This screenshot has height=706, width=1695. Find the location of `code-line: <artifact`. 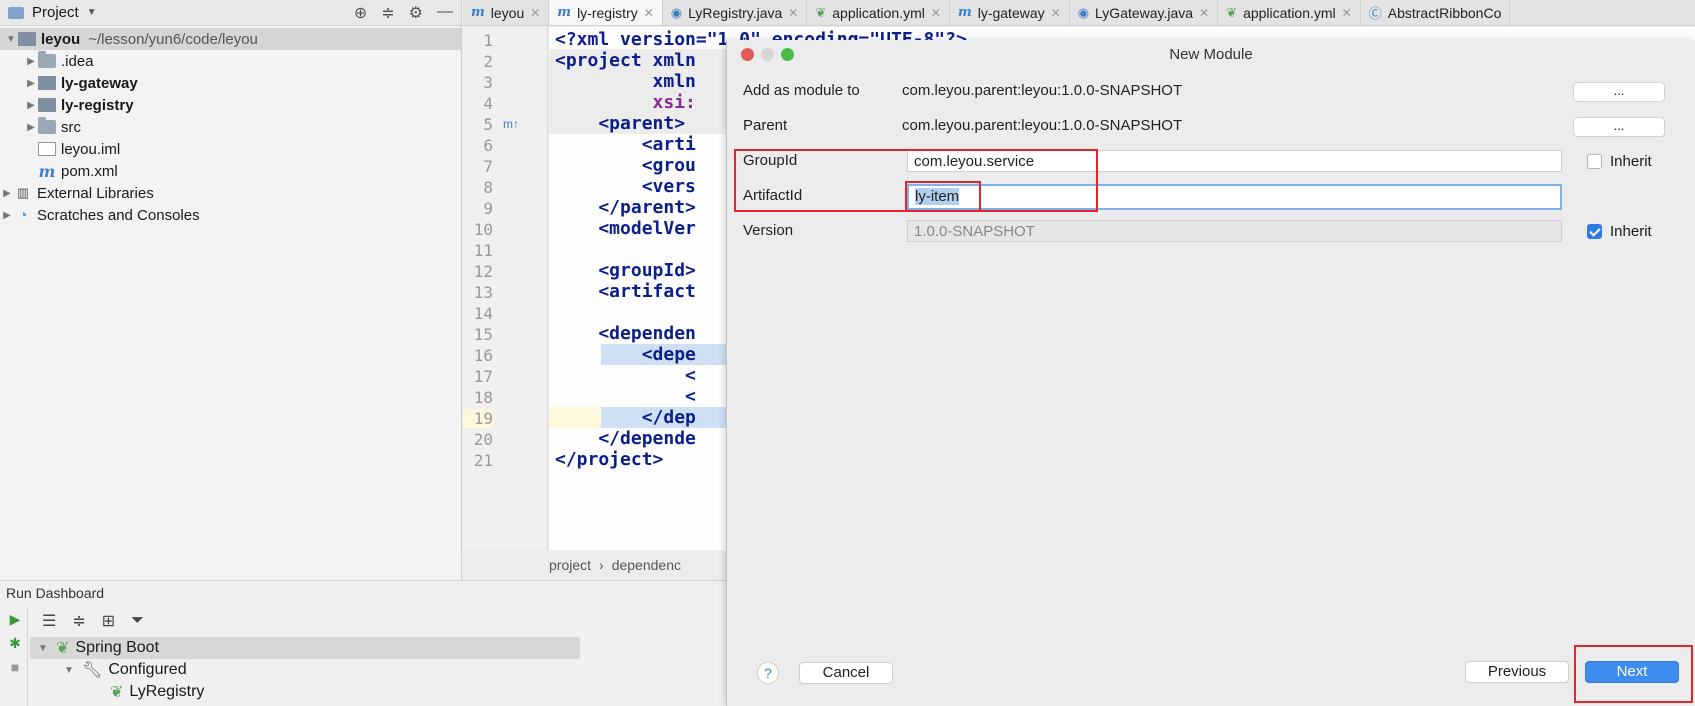

code-line: <artifact is located at coordinates (625, 291).